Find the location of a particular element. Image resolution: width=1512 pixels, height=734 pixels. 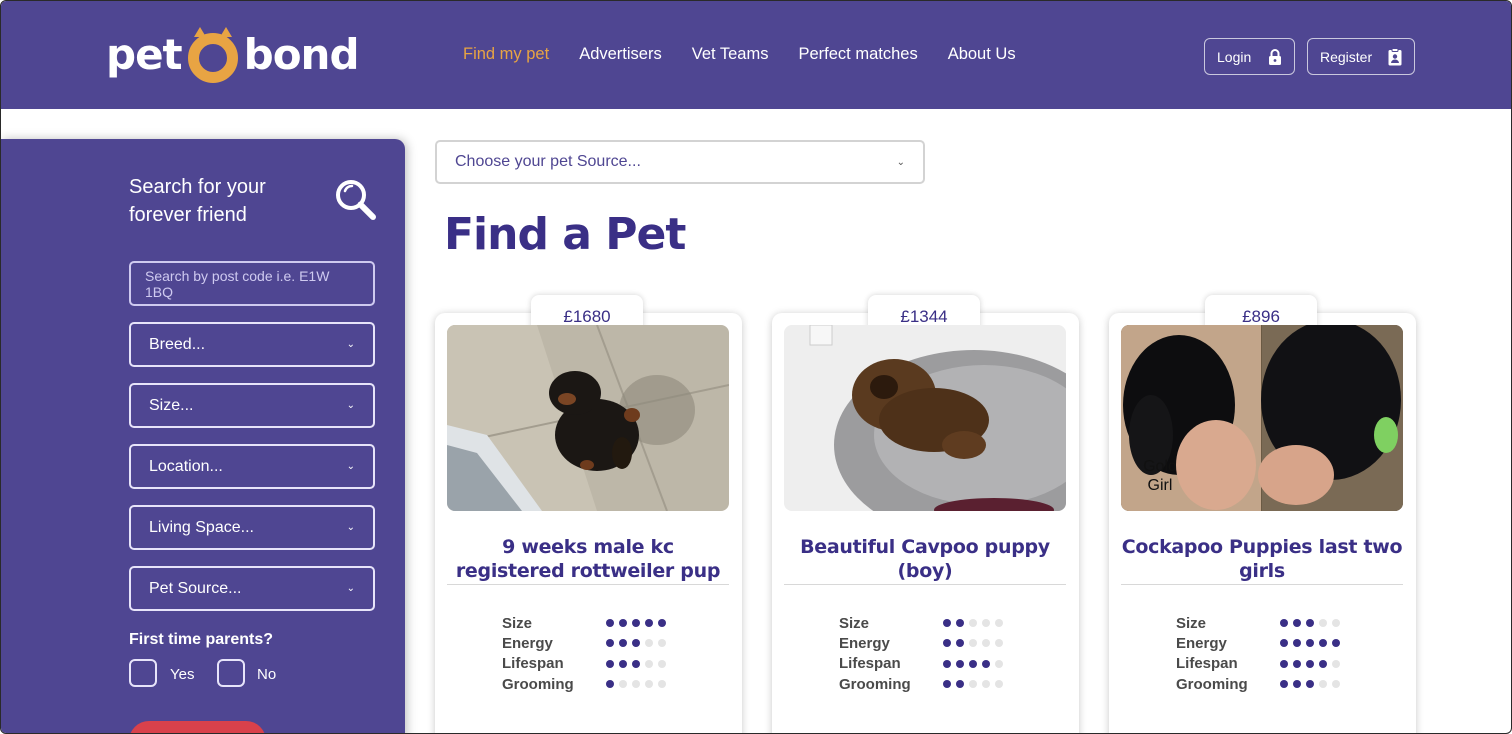

logo-cat-ring-icon is located at coordinates (213, 55).